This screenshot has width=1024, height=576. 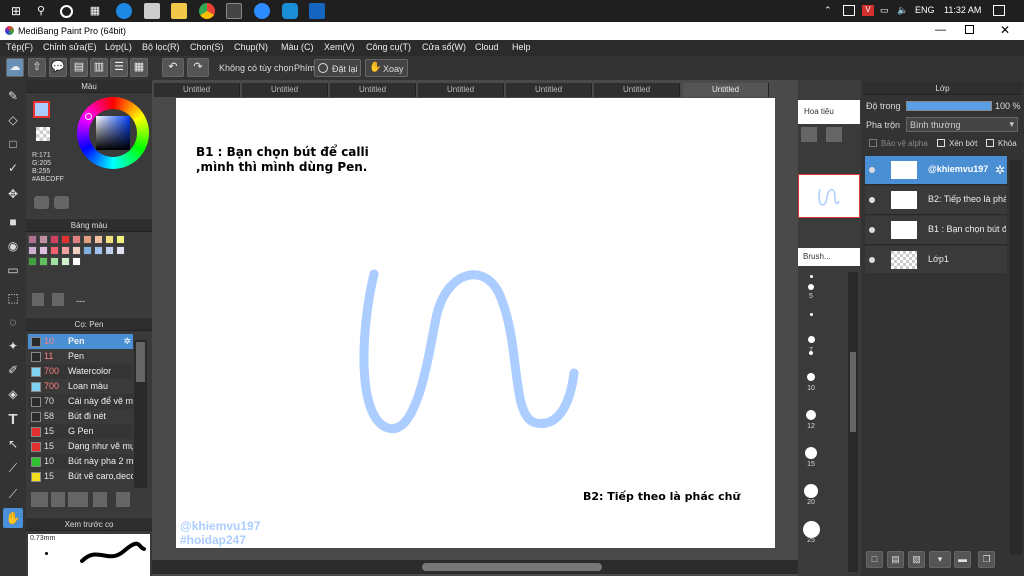 I want to click on select-eraser-icon: ◈, so click(x=13, y=394).